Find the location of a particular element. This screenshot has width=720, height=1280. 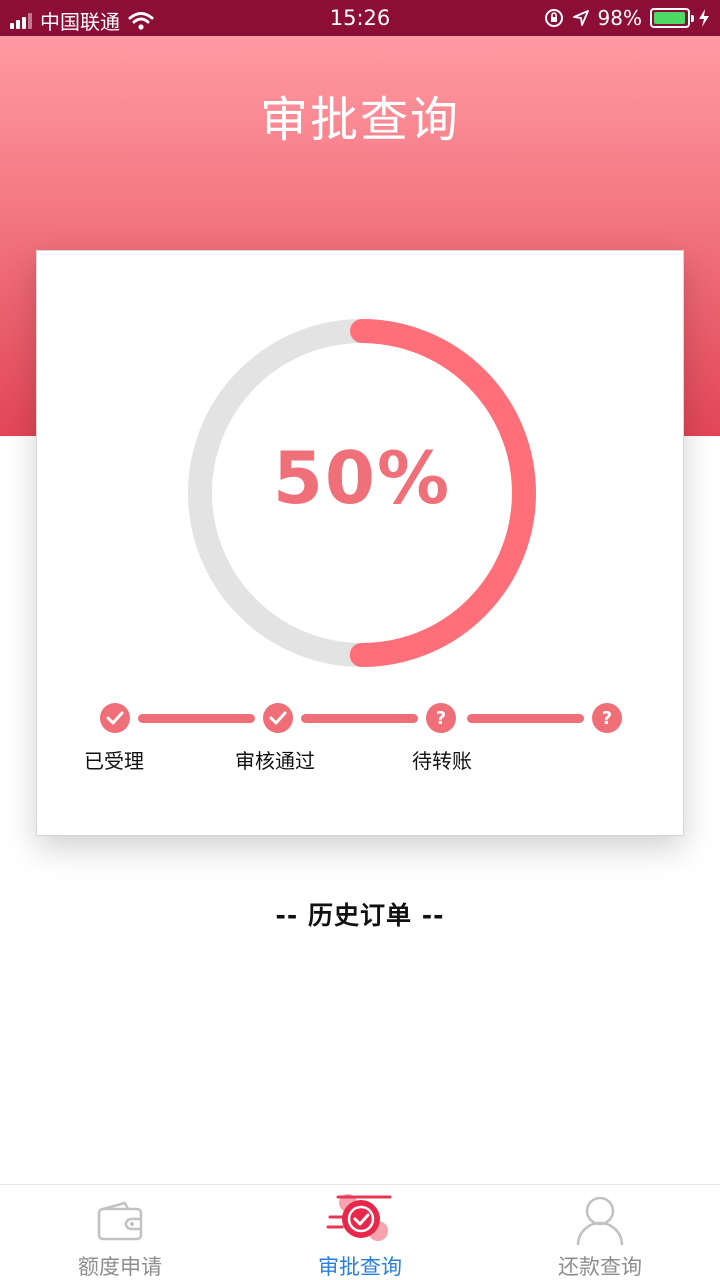

orientation-lock-icon is located at coordinates (553, 18).